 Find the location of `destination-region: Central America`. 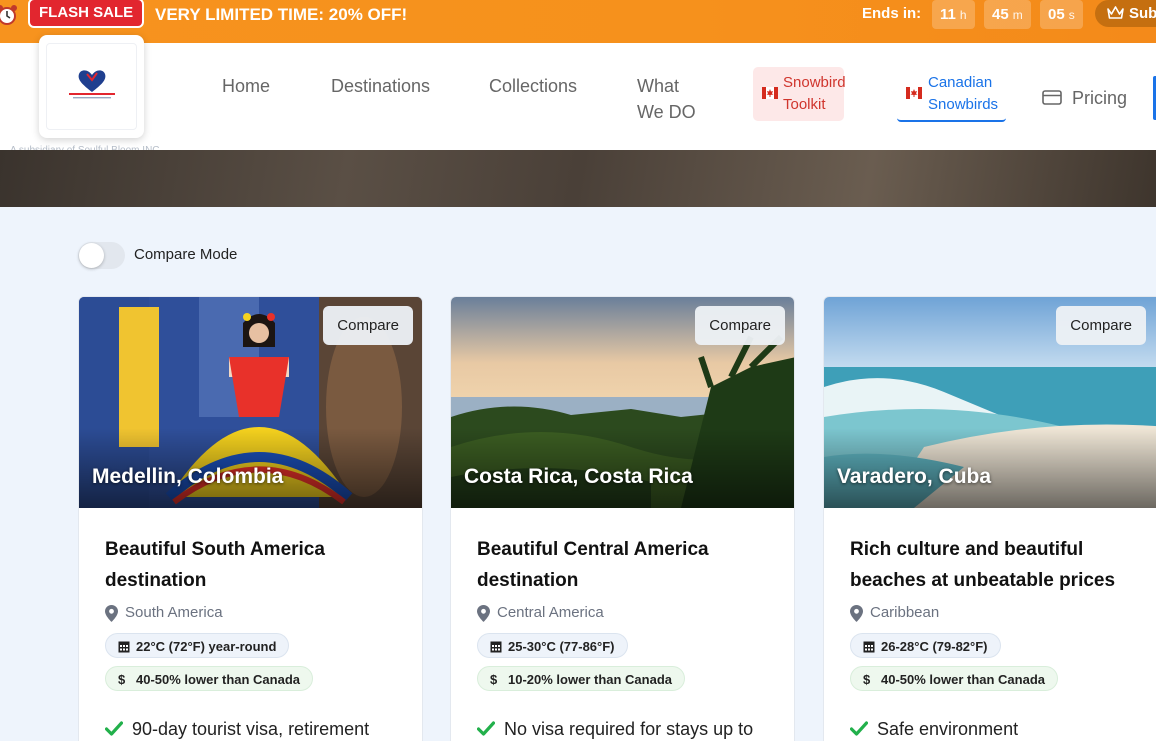

destination-region: Central America is located at coordinates (540, 613).